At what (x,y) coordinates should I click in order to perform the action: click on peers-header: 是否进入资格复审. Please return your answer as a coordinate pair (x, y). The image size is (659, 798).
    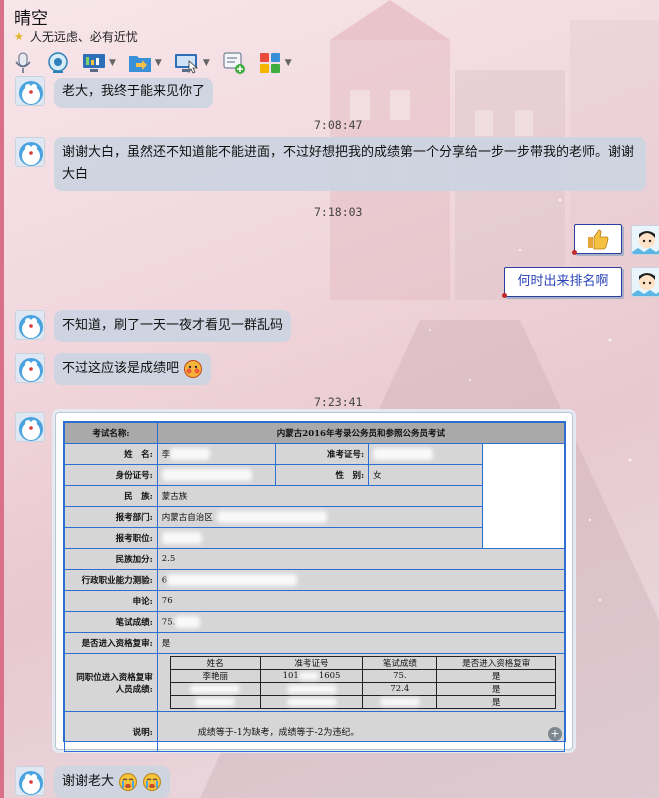
    Looking at the image, I should click on (496, 663).